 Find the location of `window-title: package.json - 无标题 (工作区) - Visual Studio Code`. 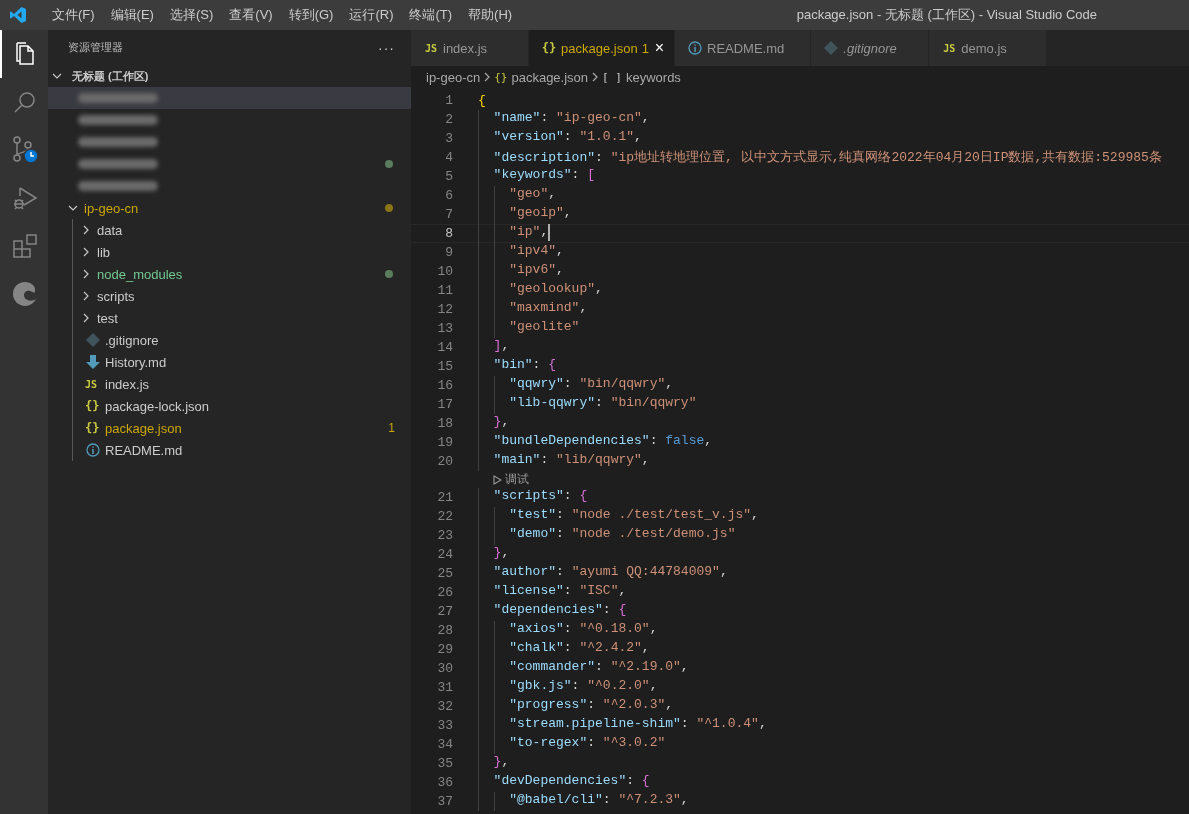

window-title: package.json - 无标题 (工作区) - Visual Studio Code is located at coordinates (946, 15).